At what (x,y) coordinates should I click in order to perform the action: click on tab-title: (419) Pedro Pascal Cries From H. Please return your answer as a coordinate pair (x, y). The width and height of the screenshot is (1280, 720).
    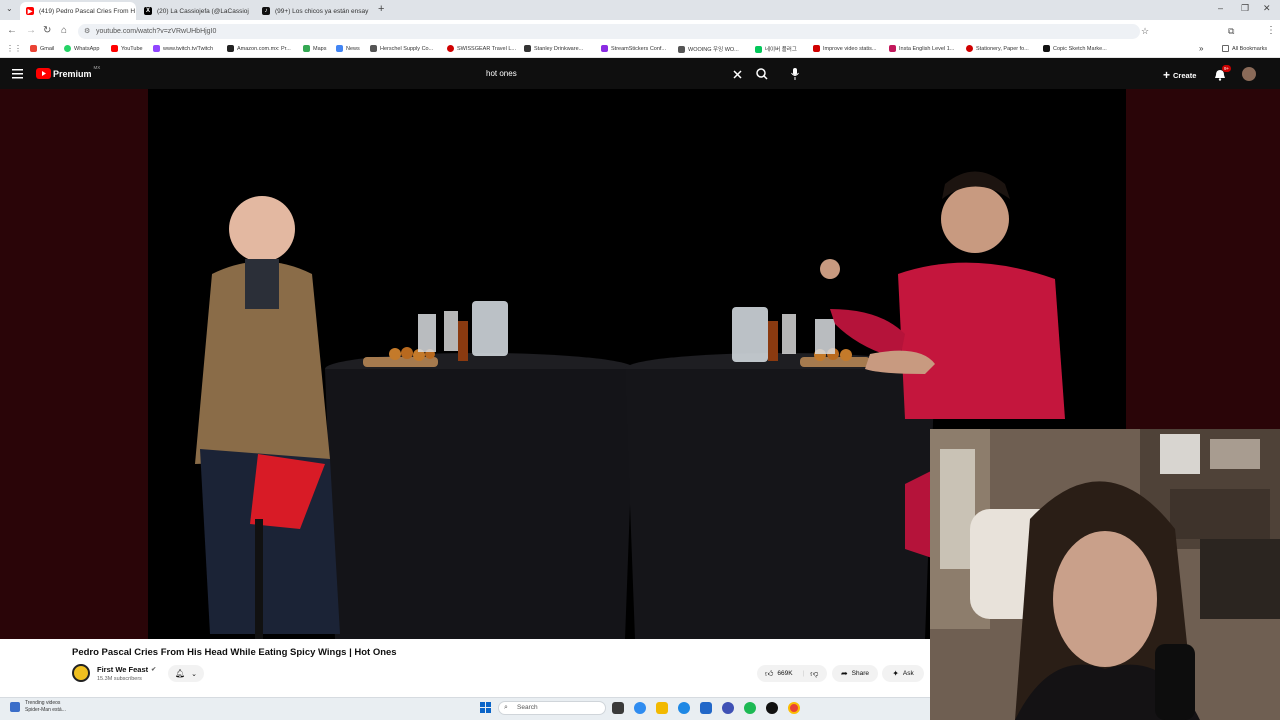
    Looking at the image, I should click on (87, 11).